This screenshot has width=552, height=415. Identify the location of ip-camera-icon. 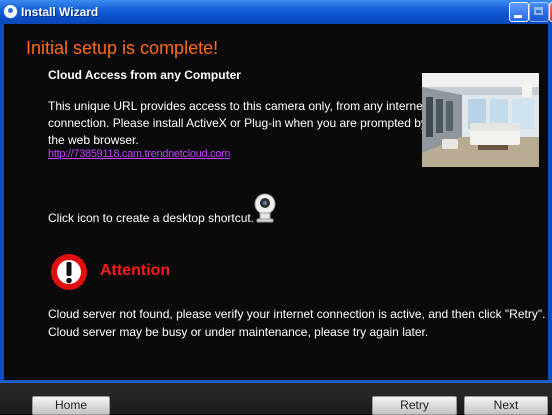
(265, 208).